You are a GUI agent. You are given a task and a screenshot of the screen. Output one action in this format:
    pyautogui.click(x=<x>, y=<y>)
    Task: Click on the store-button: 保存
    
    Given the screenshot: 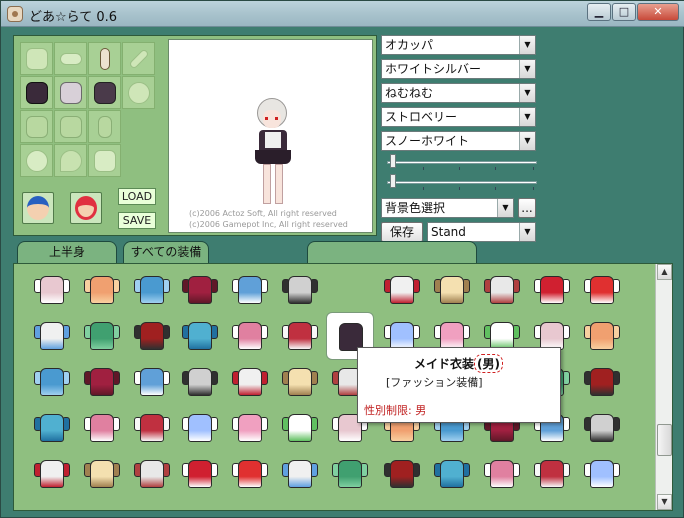 What is the action you would take?
    pyautogui.click(x=402, y=232)
    